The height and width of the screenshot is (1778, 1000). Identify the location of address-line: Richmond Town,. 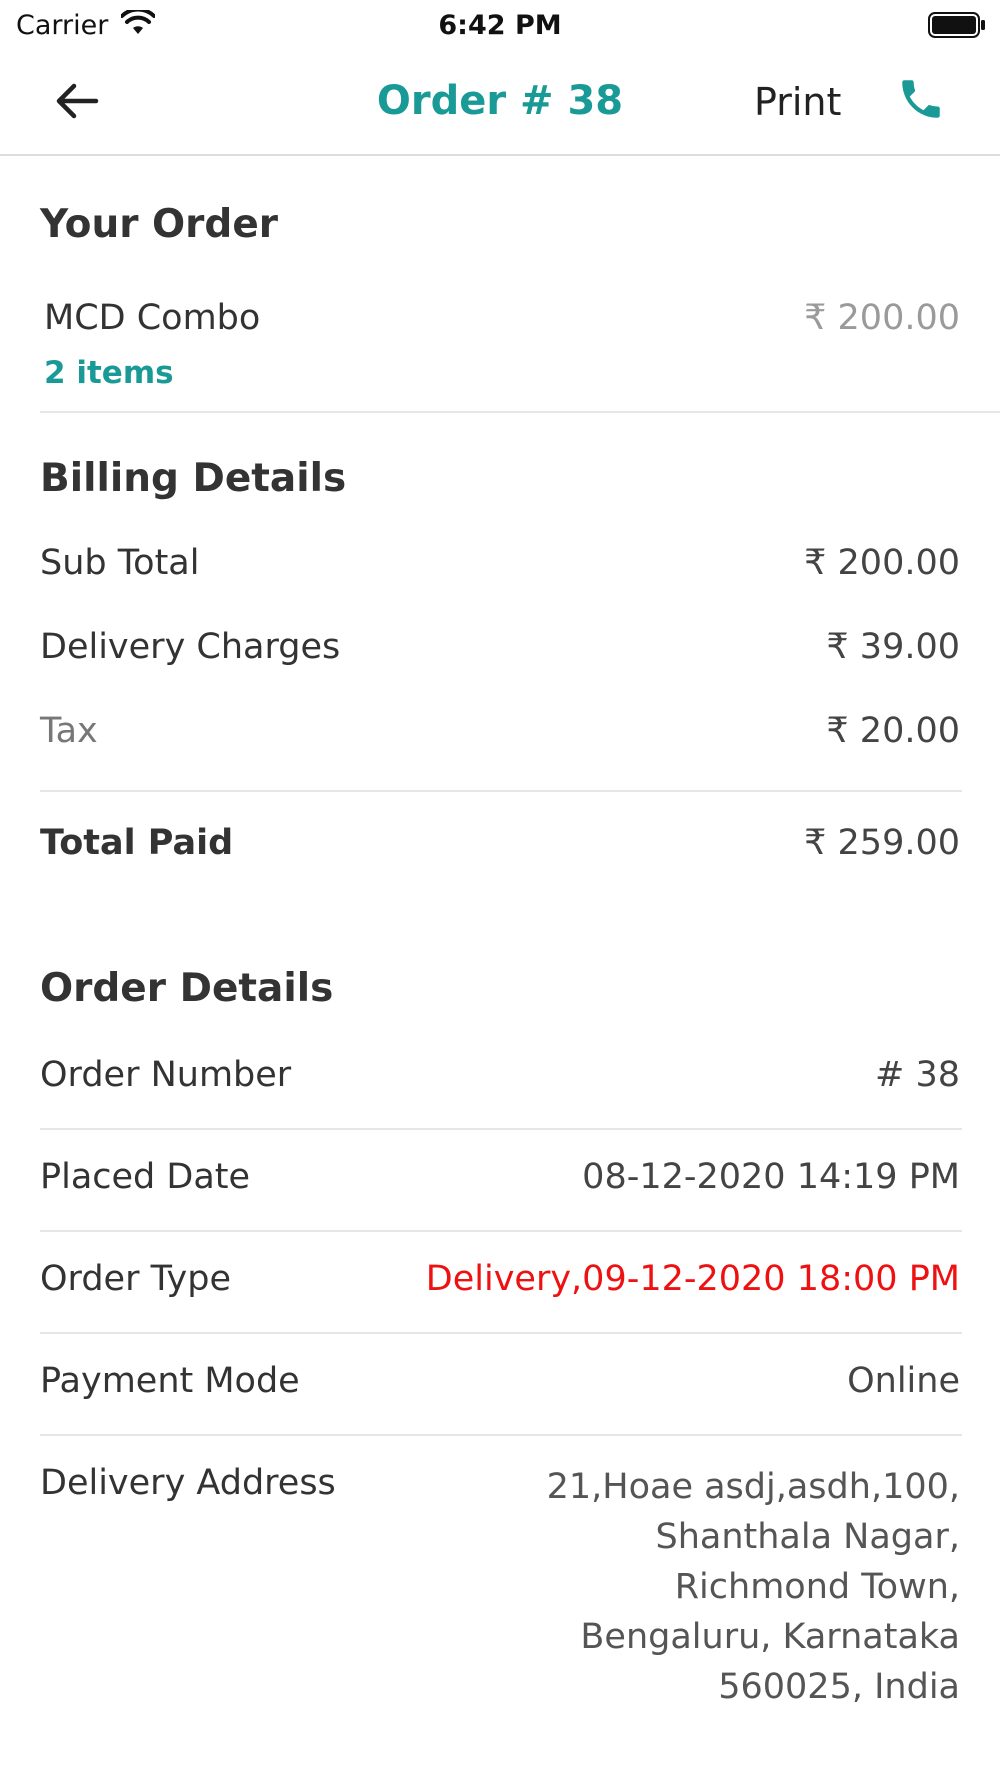
(817, 1587).